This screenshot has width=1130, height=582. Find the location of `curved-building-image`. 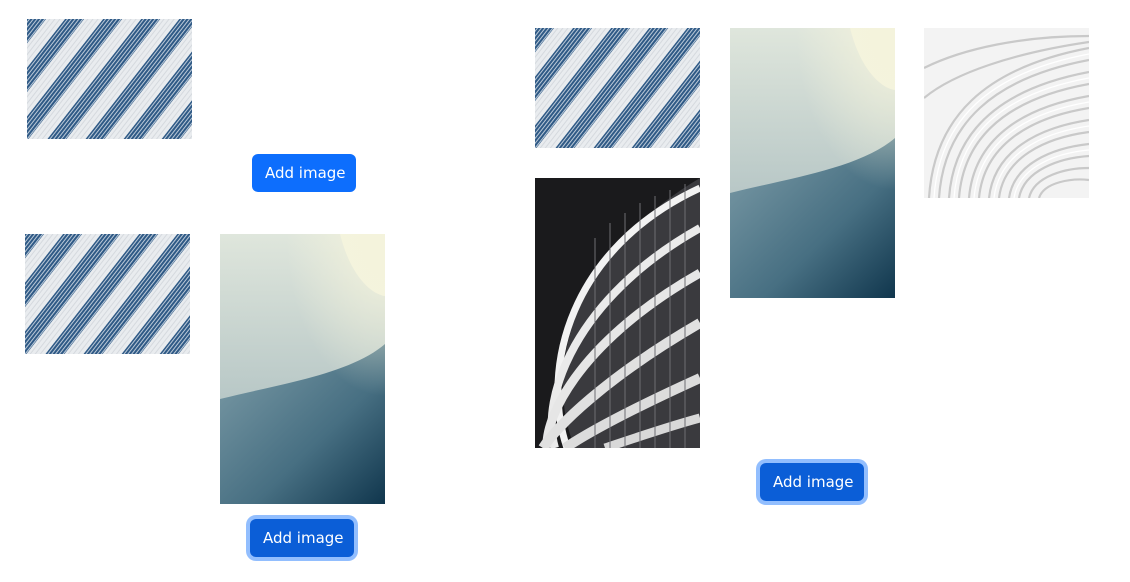

curved-building-image is located at coordinates (617, 313).